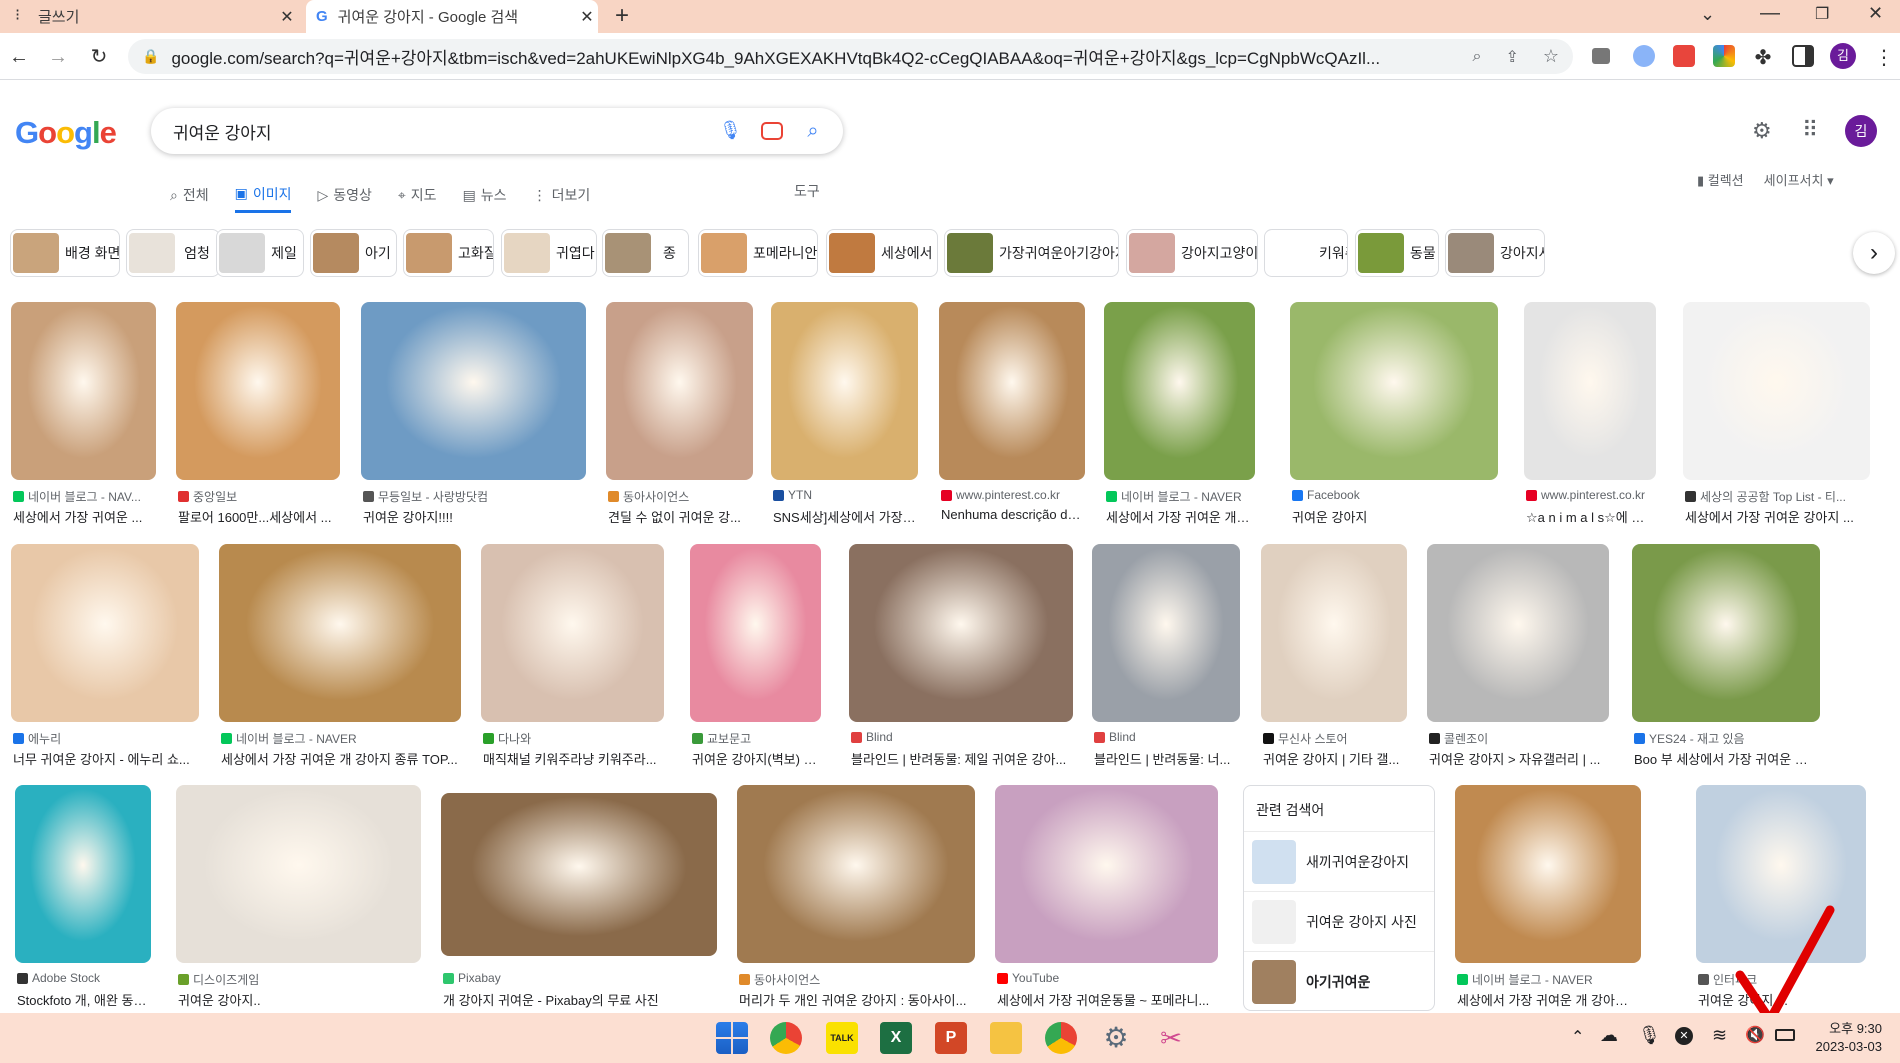 The image size is (1900, 1063). What do you see at coordinates (497, 131) in the screenshot?
I see `search-box: 🎙 ⌕` at bounding box center [497, 131].